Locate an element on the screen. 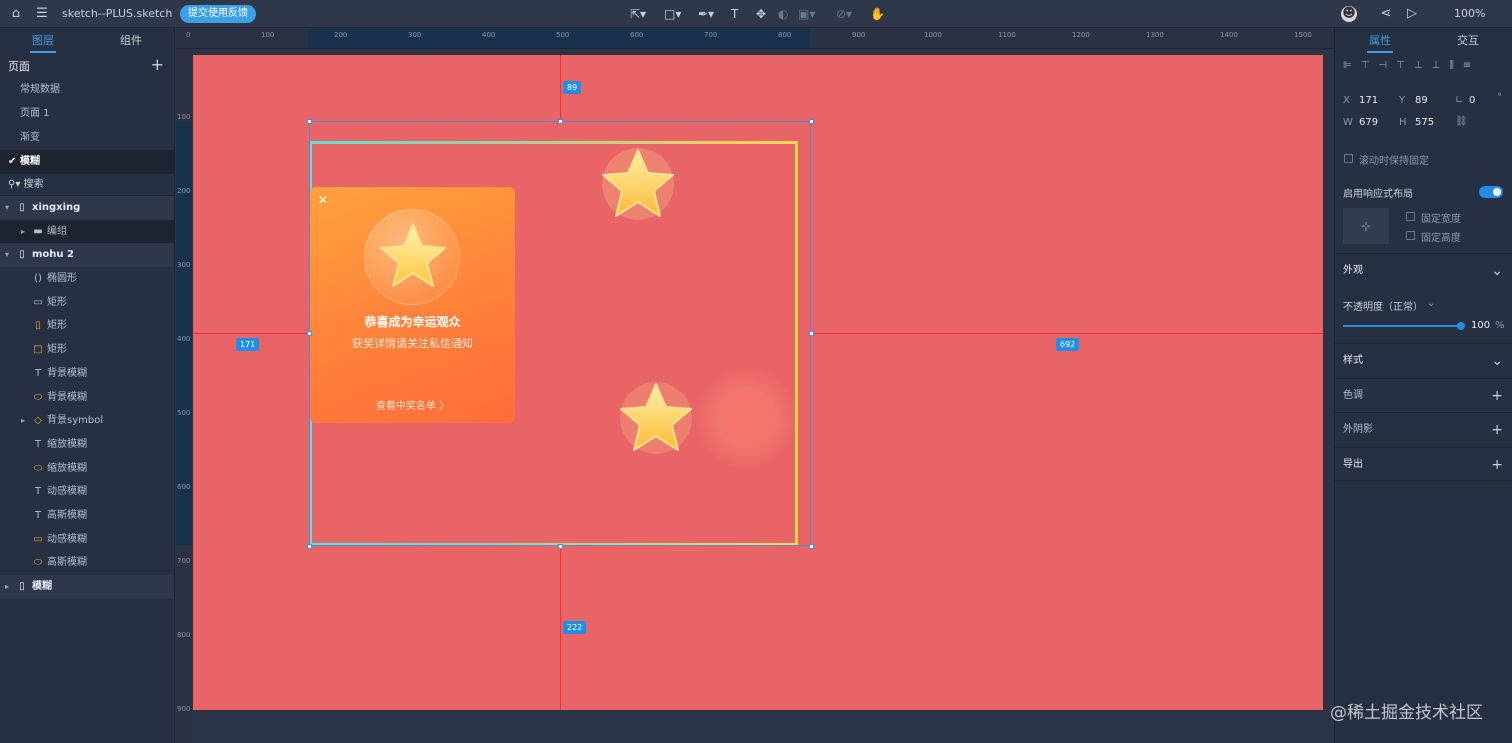 The image size is (1512, 743). tab-layers: 图层 is located at coordinates (43, 42).